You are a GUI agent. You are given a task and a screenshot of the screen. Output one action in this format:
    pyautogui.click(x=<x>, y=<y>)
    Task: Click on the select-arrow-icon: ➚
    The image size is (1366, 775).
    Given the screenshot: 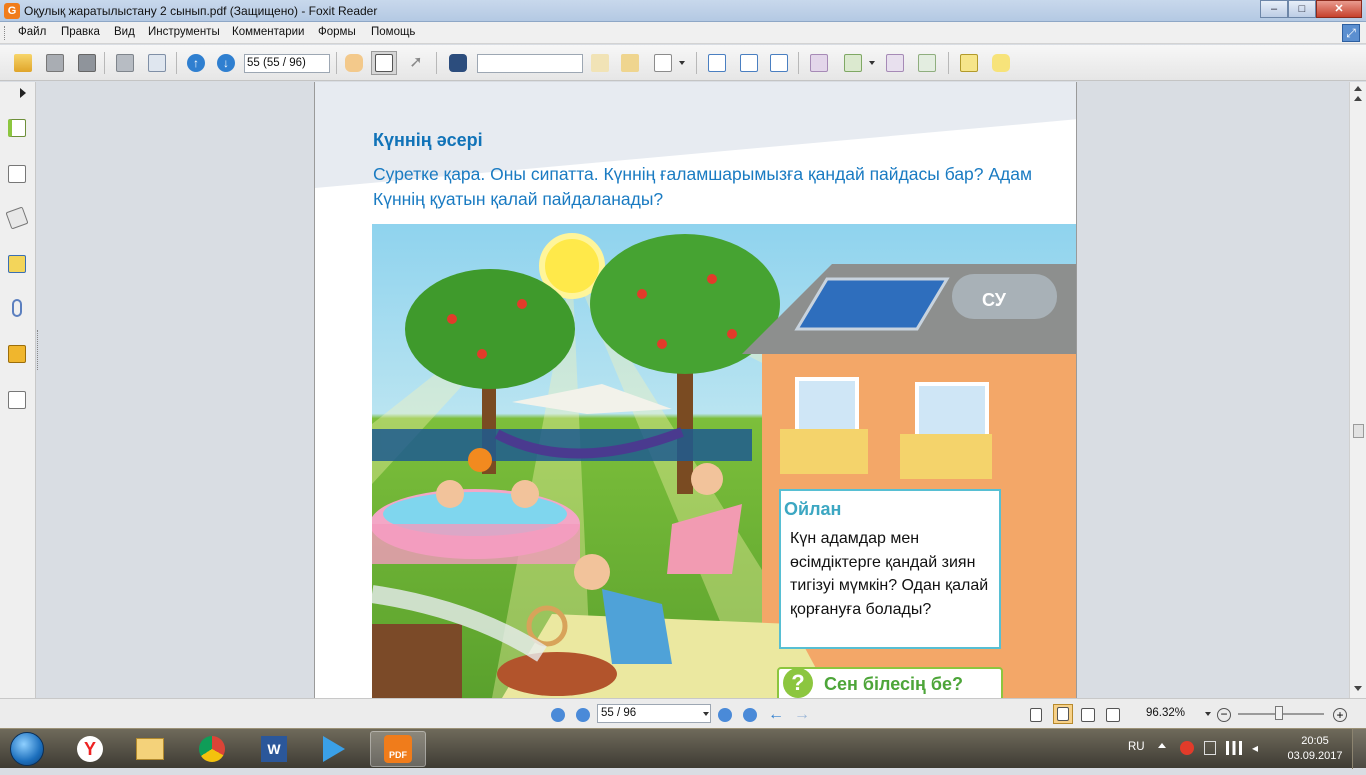 What is the action you would take?
    pyautogui.click(x=416, y=63)
    